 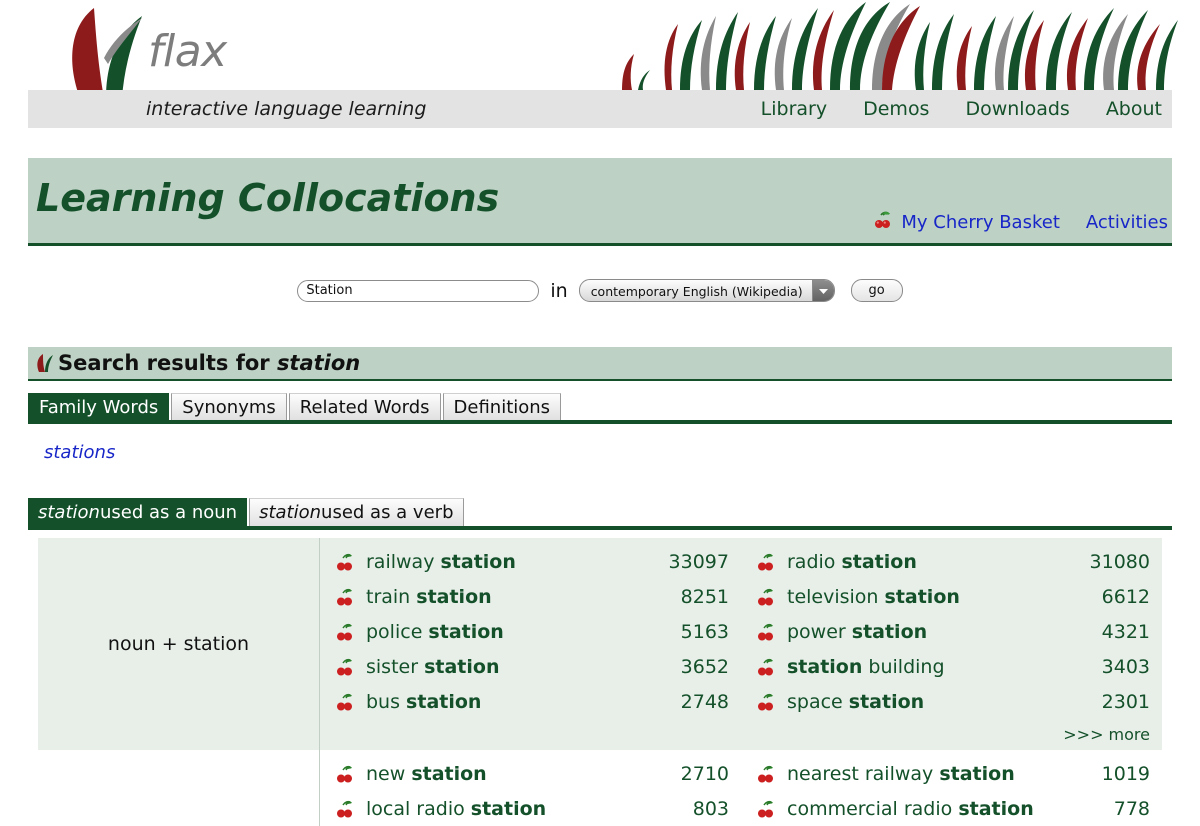 What do you see at coordinates (931, 774) in the screenshot?
I see `collocation-phrase: nearest railway station` at bounding box center [931, 774].